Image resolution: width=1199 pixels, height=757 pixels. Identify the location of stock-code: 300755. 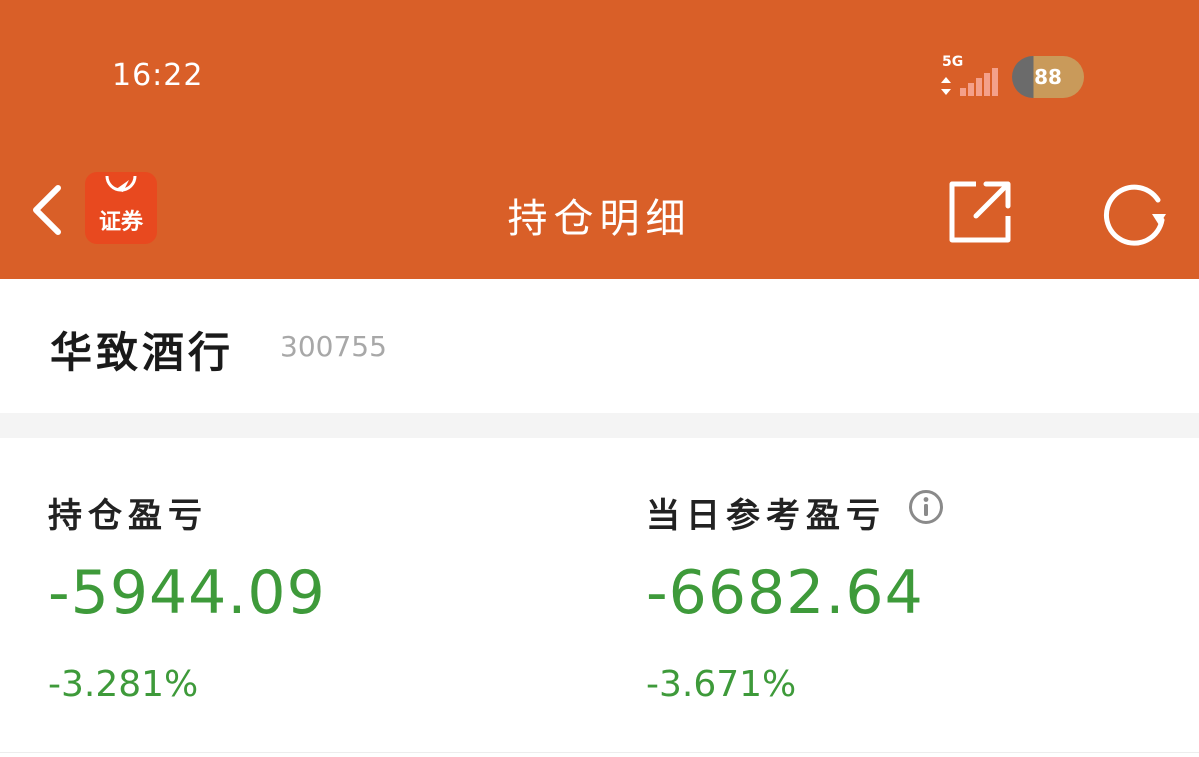
(333, 346).